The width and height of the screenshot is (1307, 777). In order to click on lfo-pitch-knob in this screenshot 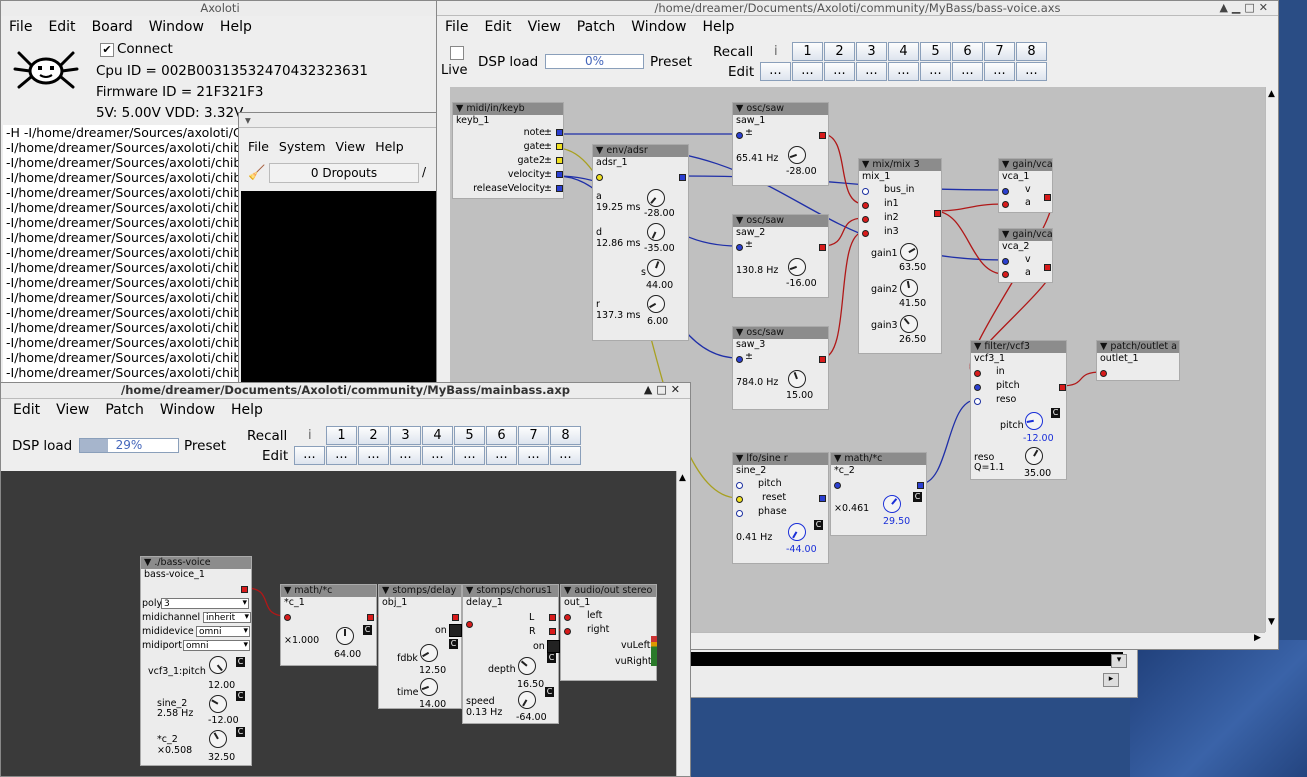, I will do `click(218, 704)`.